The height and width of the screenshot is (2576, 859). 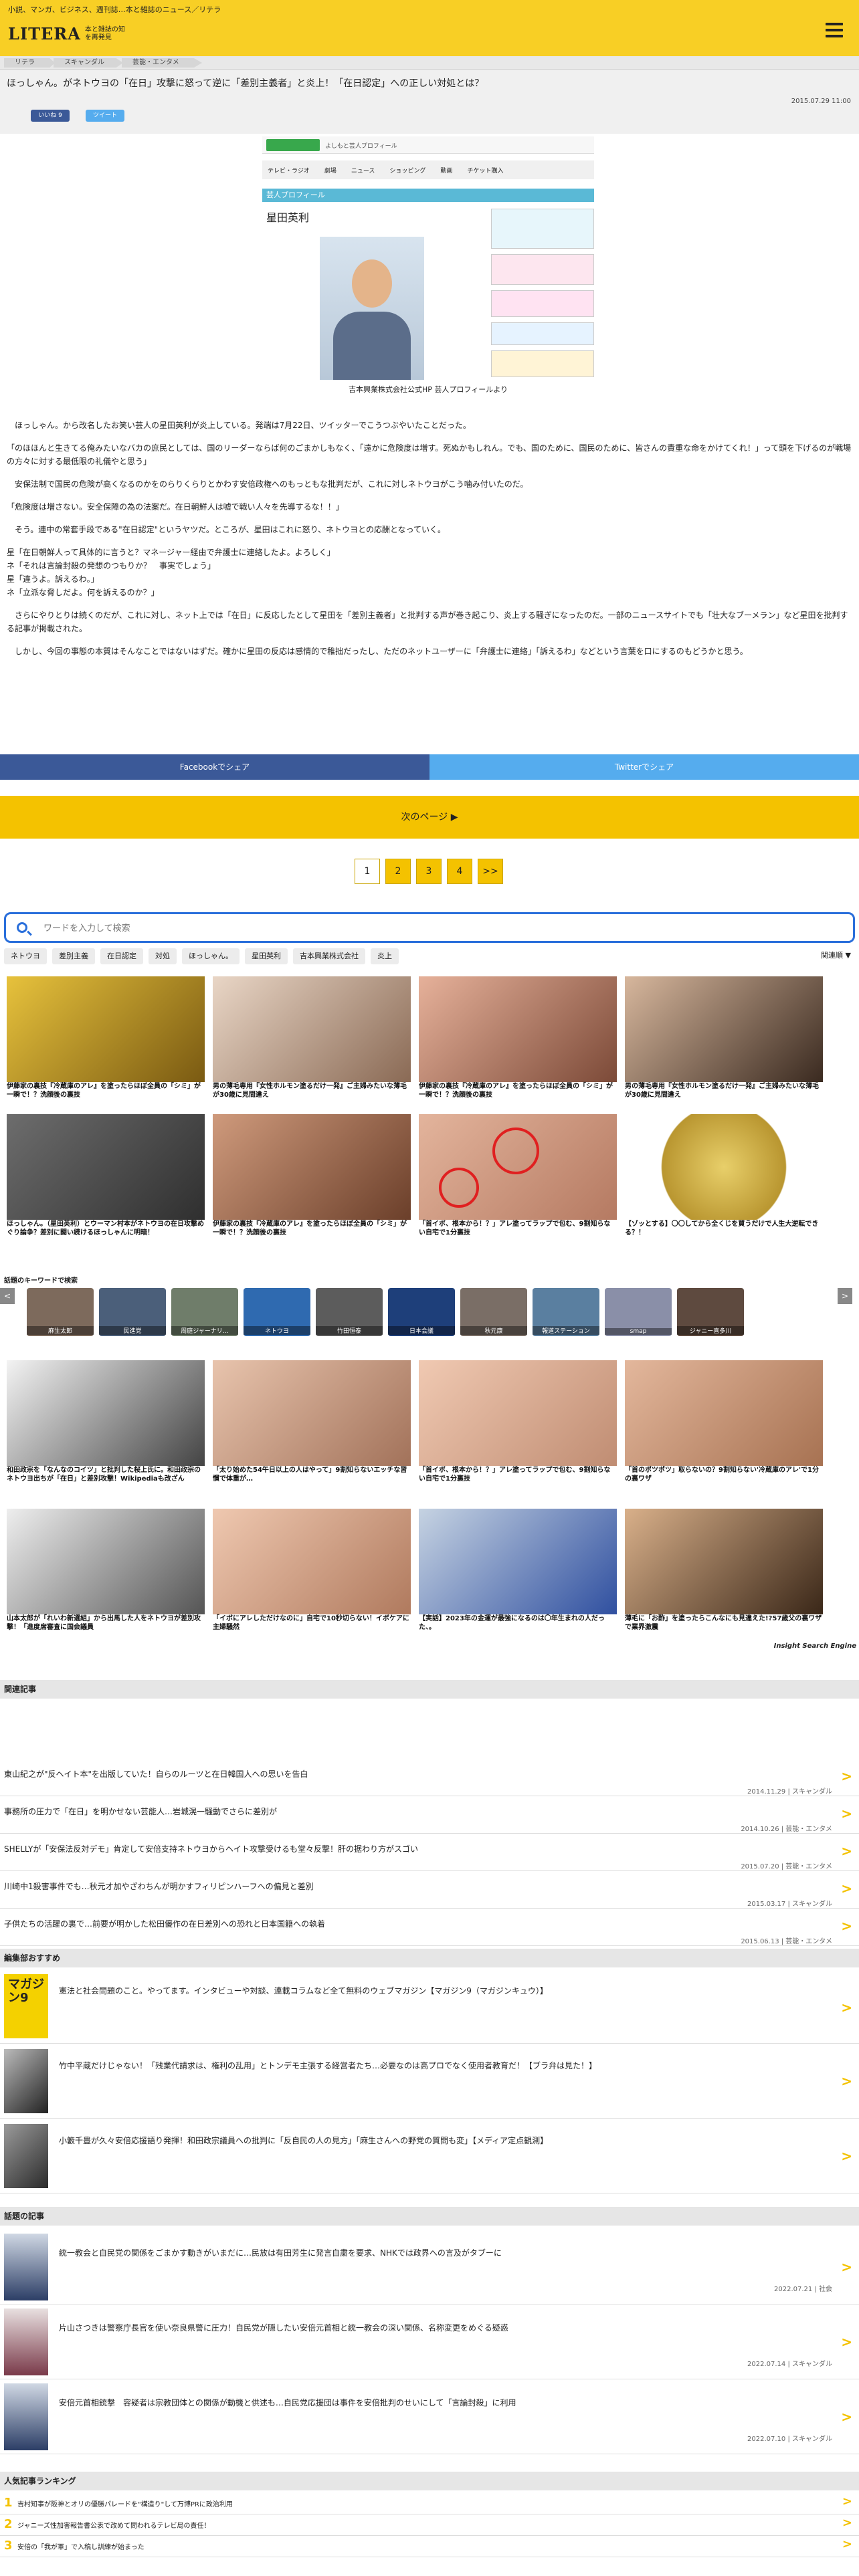 What do you see at coordinates (724, 1423) in the screenshot?
I see `ad-tile: 「首のポツポツ」取らないの？9割知らない'冷蔵庫のアレ'で1分の裏ワザ` at bounding box center [724, 1423].